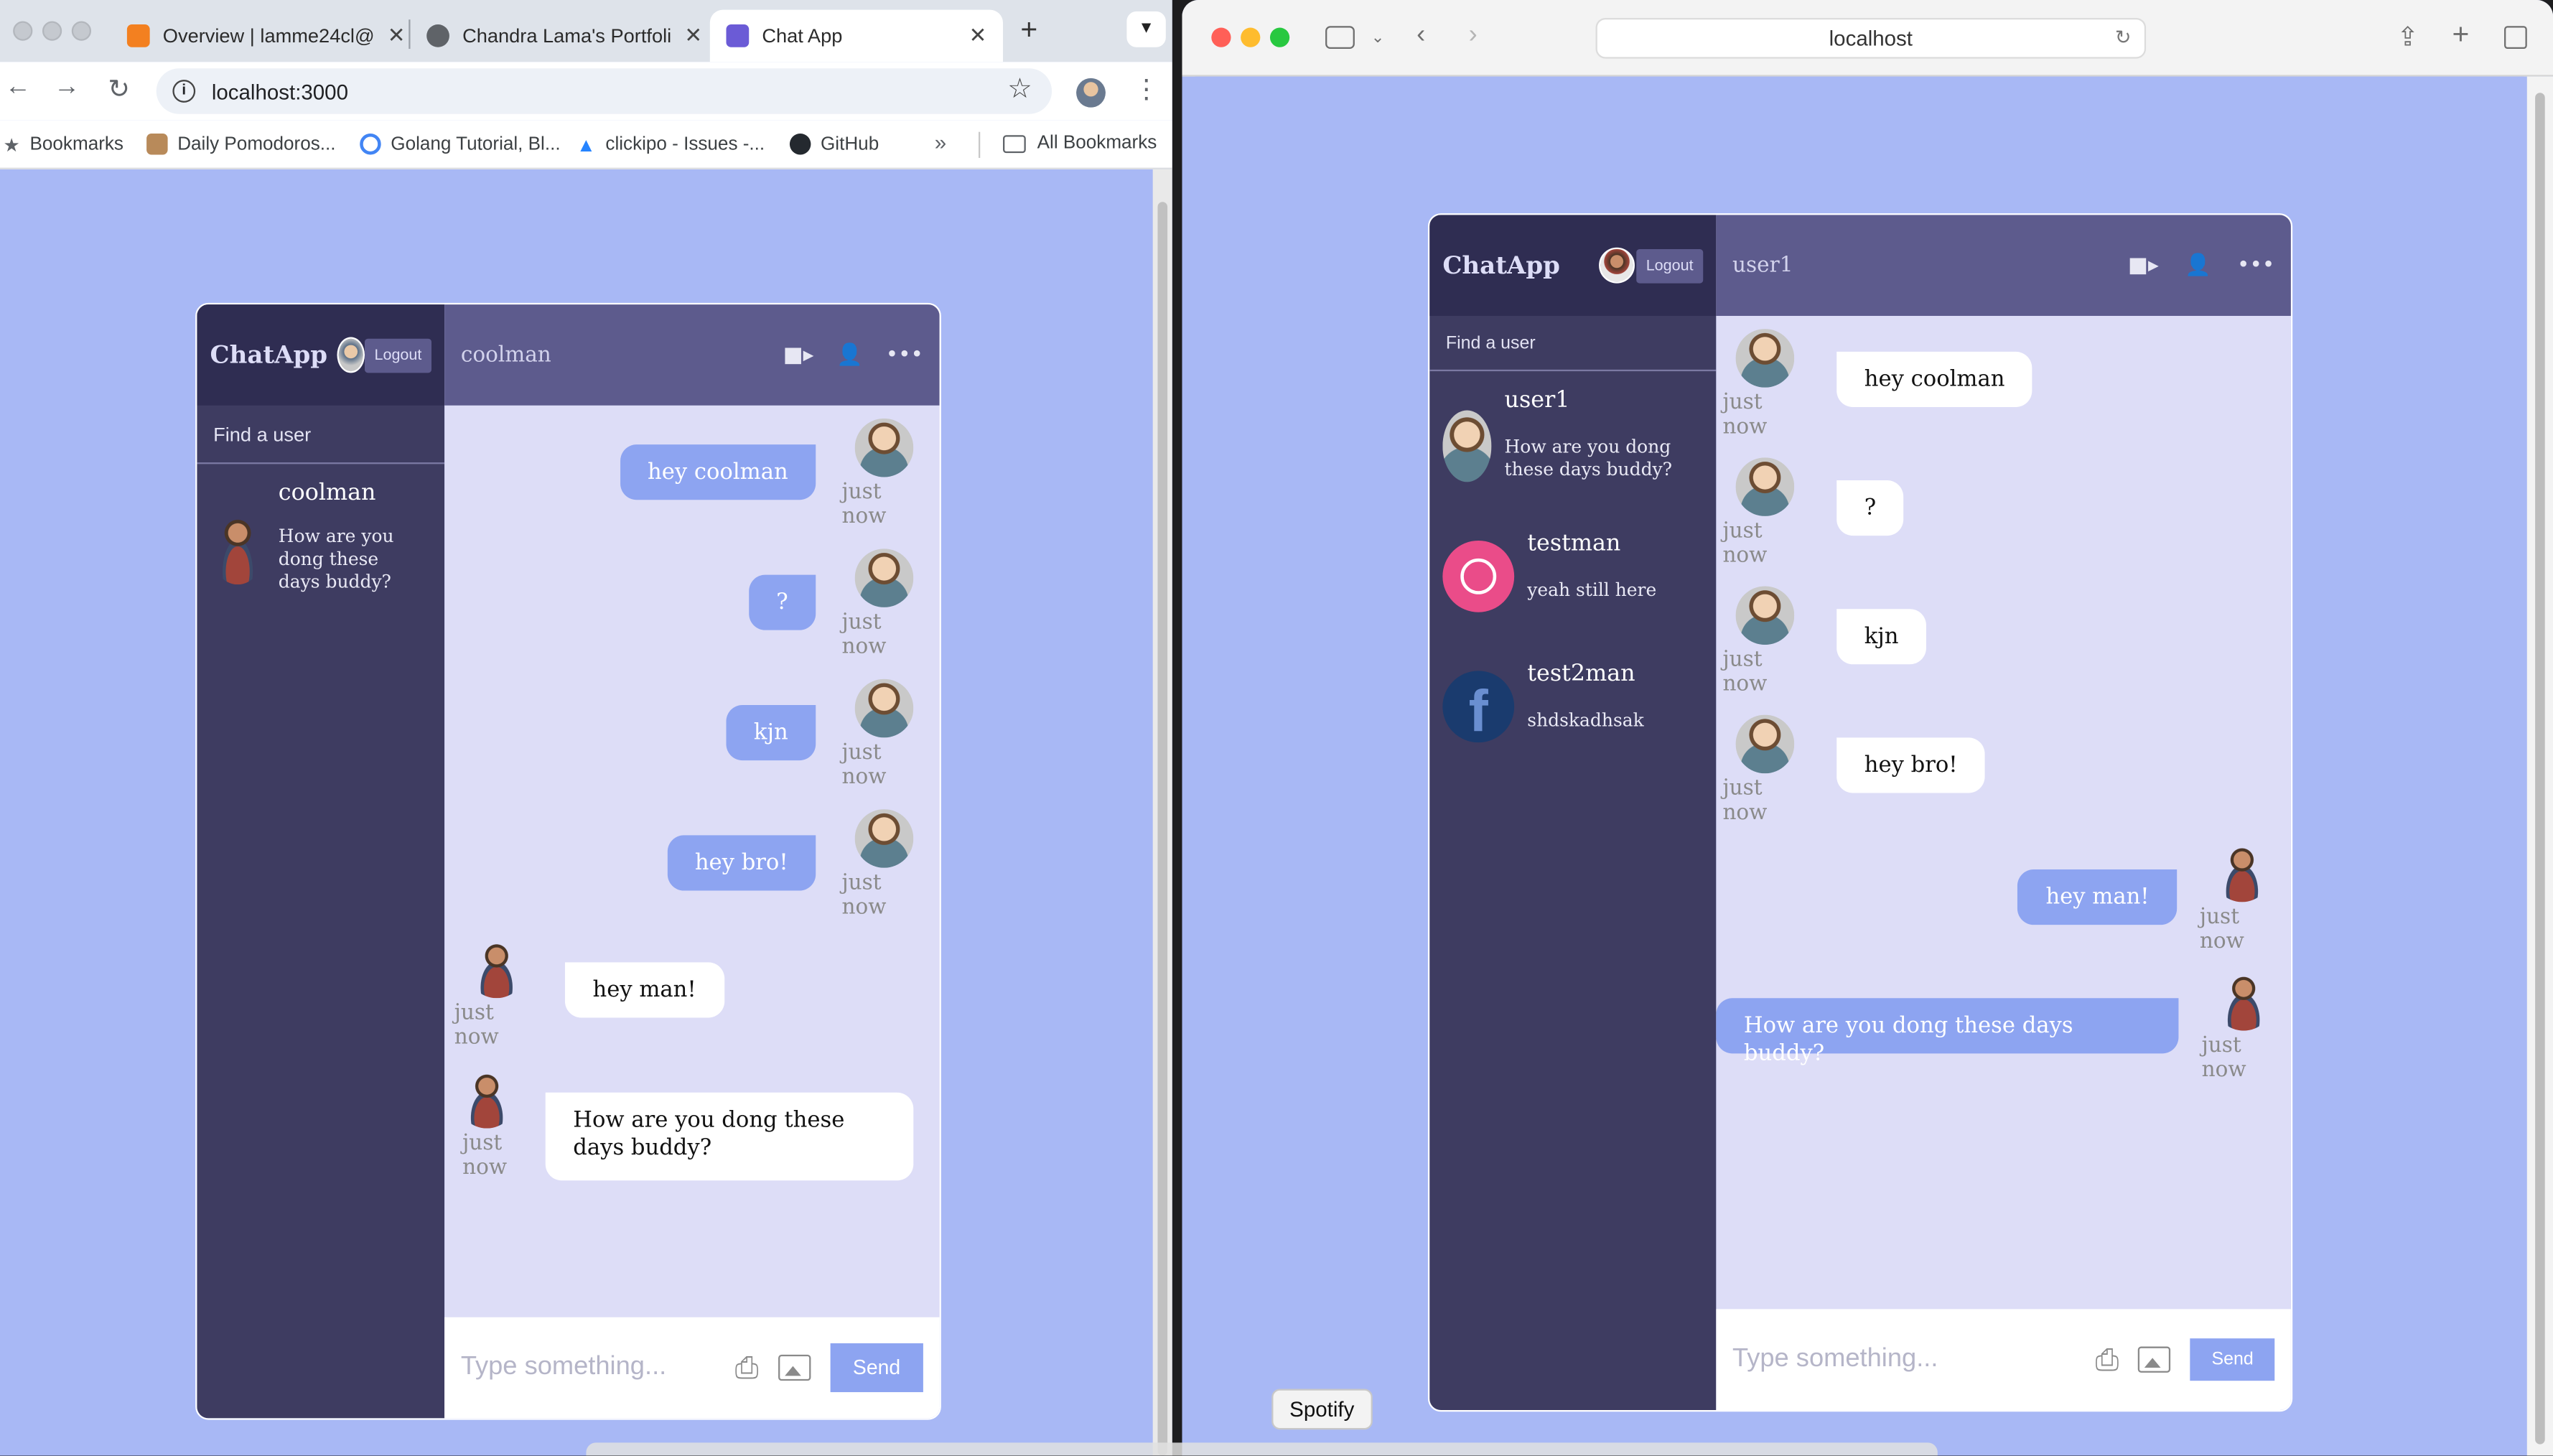 The height and width of the screenshot is (1456, 2553). I want to click on message-owner: hey coolman just now, so click(773, 473).